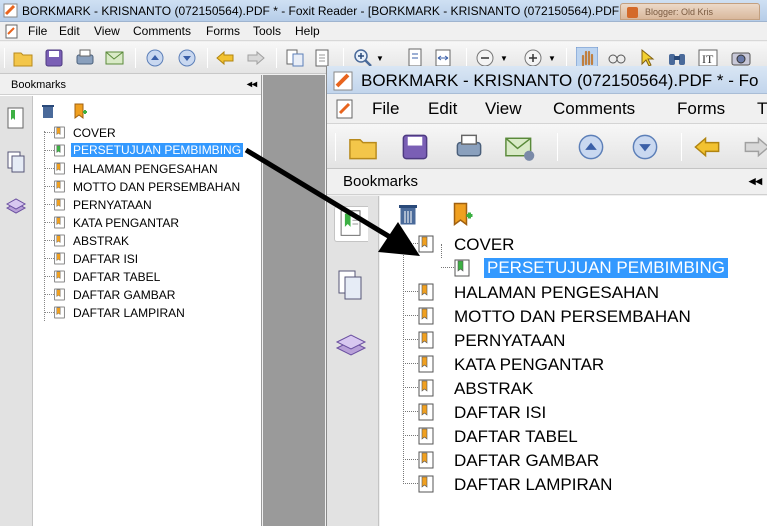 Image resolution: width=767 pixels, height=526 pixels. Describe the element at coordinates (606, 268) in the screenshot. I see `bookmark-label: PERSETUJUAN PEMBIMBING` at that location.